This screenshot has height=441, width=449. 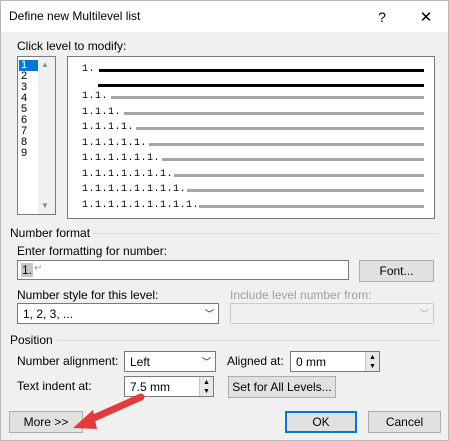 I want to click on help-button: ?, so click(x=382, y=16).